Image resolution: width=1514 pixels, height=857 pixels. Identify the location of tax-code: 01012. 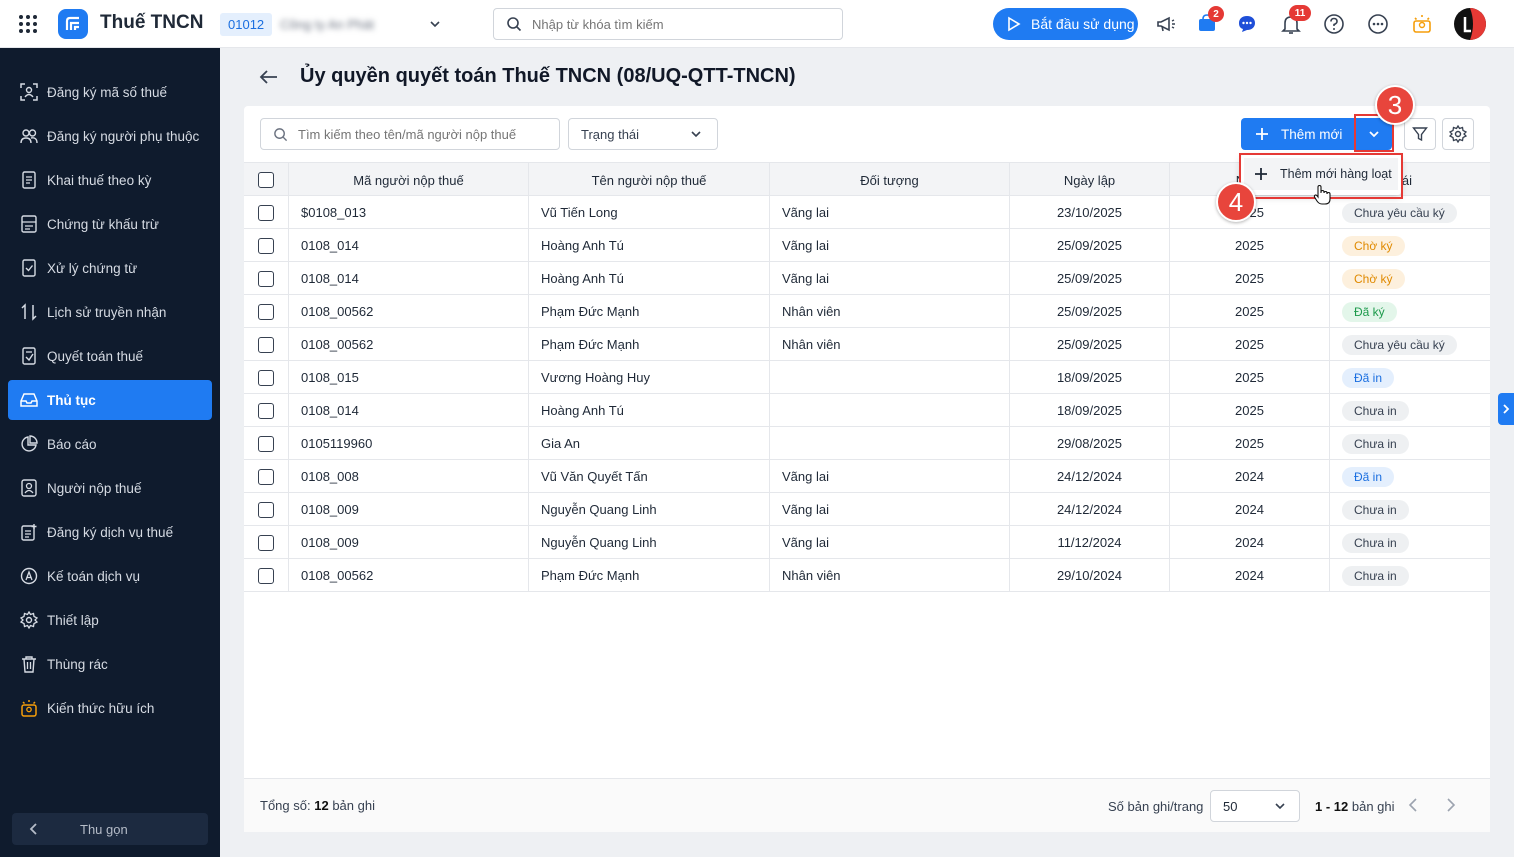
(246, 24).